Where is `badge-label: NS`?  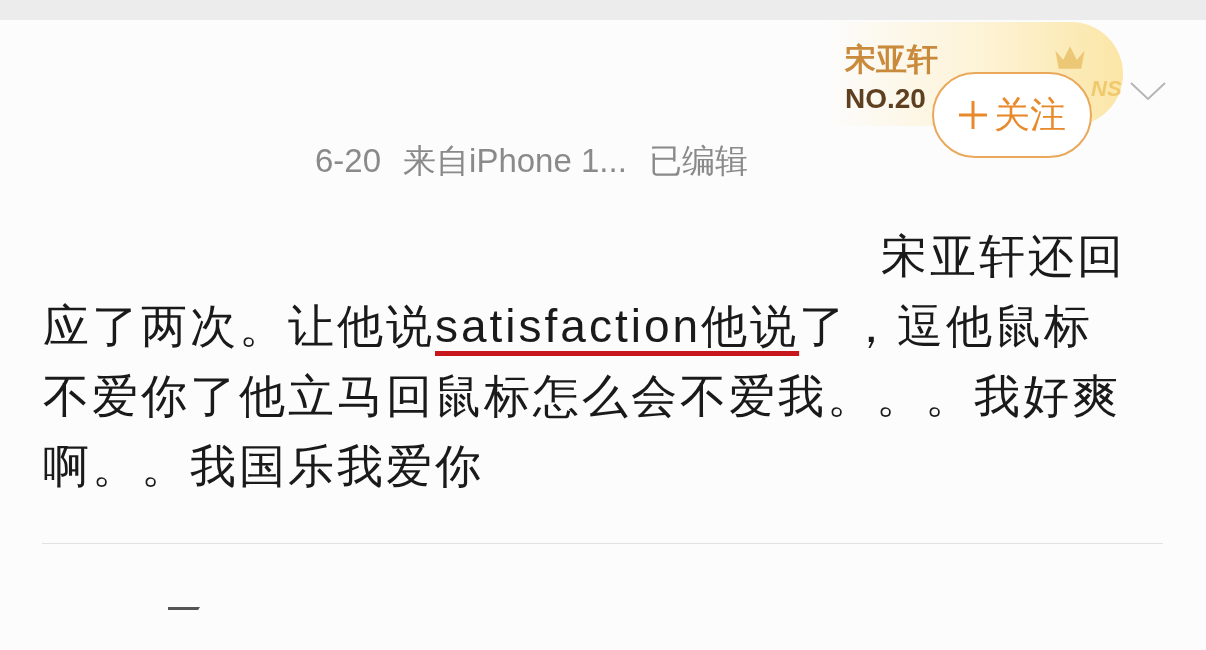
badge-label: NS is located at coordinates (1106, 89).